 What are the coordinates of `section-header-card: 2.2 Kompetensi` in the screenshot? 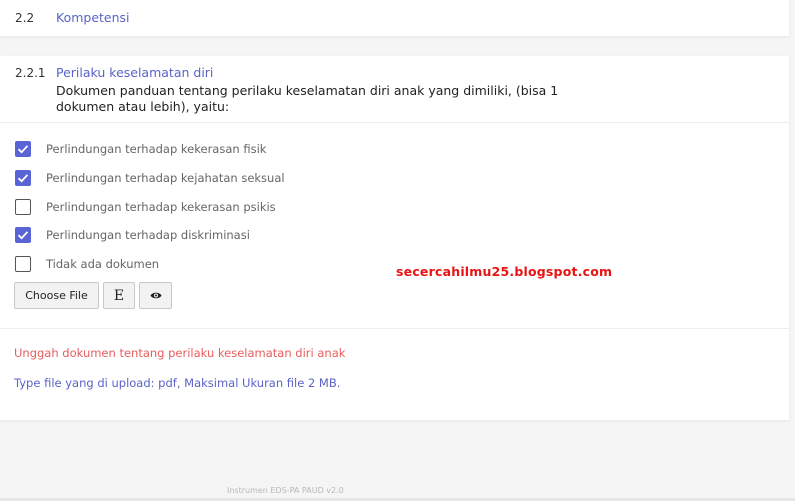 It's located at (394, 18).